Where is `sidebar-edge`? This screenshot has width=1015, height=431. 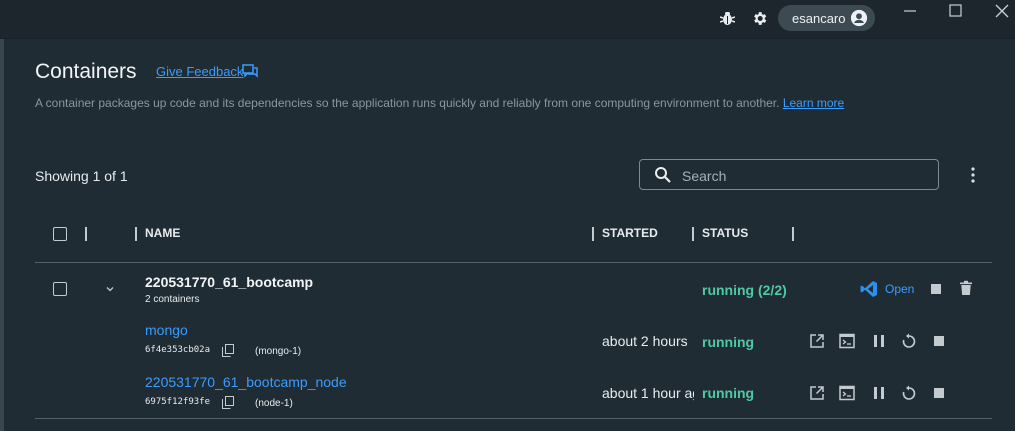
sidebar-edge is located at coordinates (2, 235).